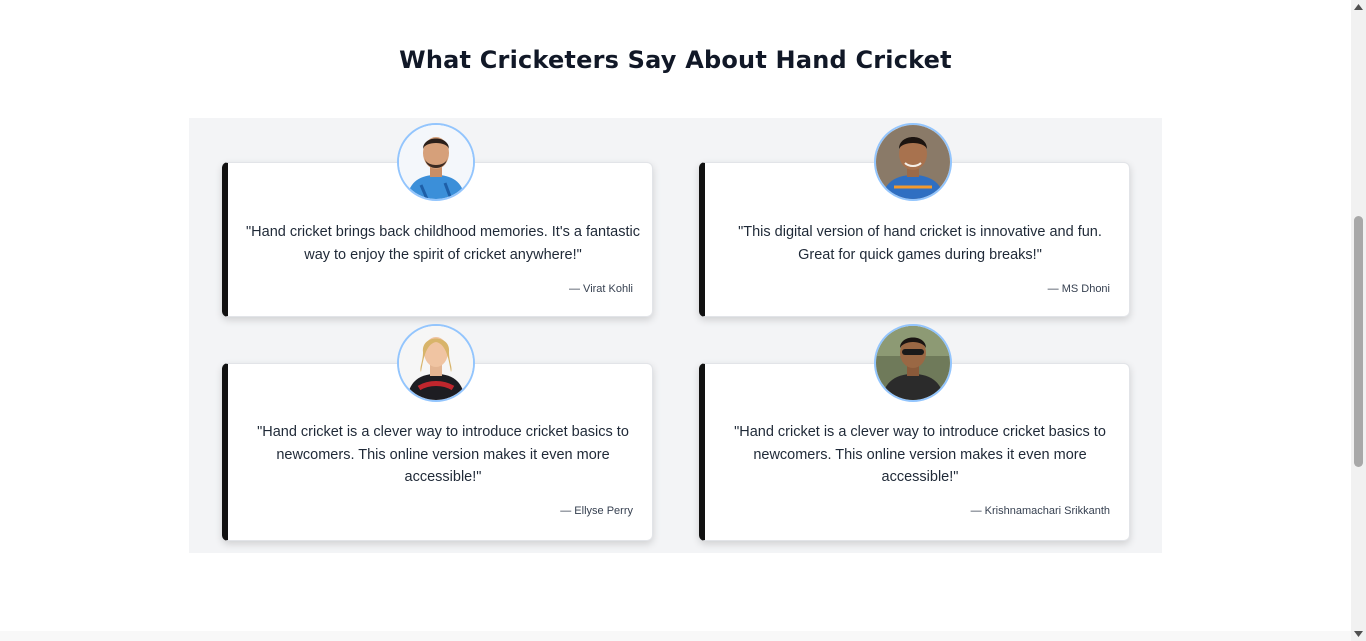  Describe the element at coordinates (1358, 341) in the screenshot. I see `scrollbar-thumb` at that location.